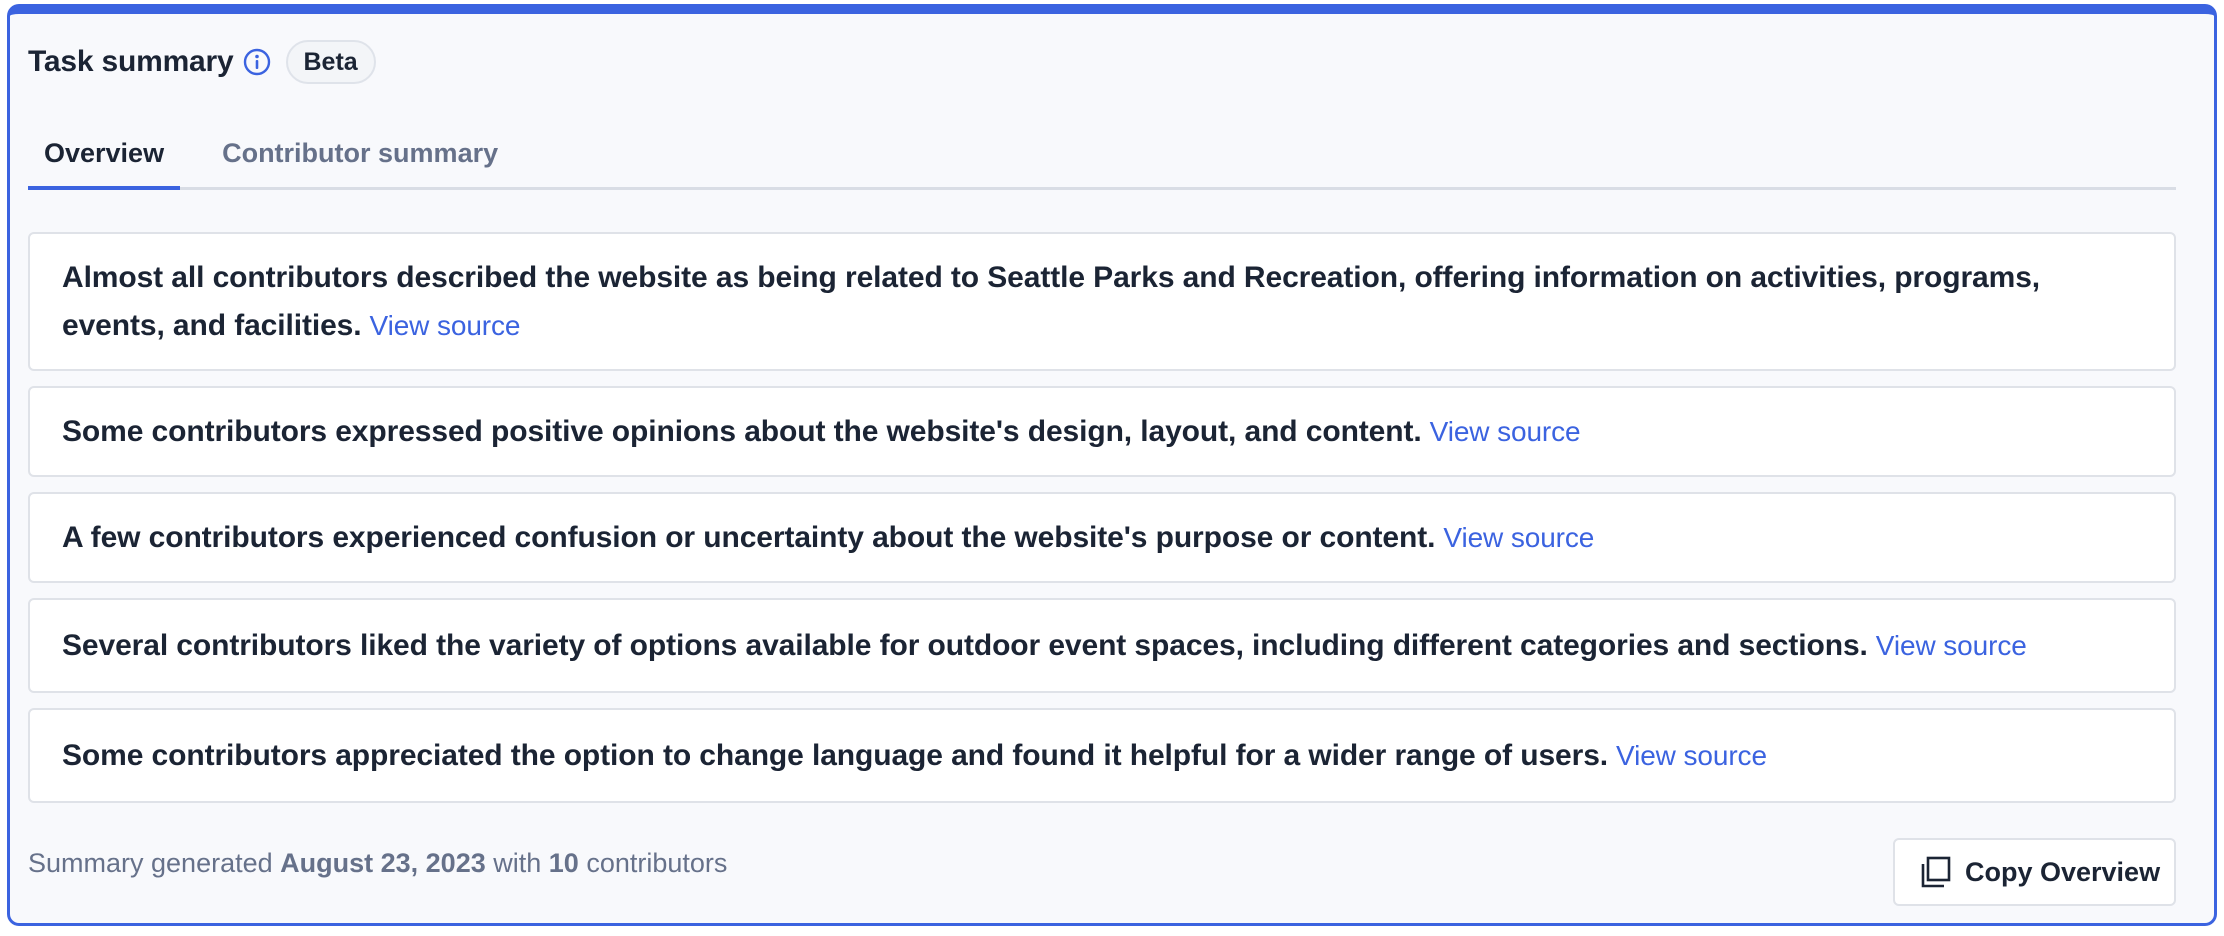 This screenshot has height=936, width=2224. Describe the element at coordinates (131, 61) in the screenshot. I see `page-title: Task summary` at that location.